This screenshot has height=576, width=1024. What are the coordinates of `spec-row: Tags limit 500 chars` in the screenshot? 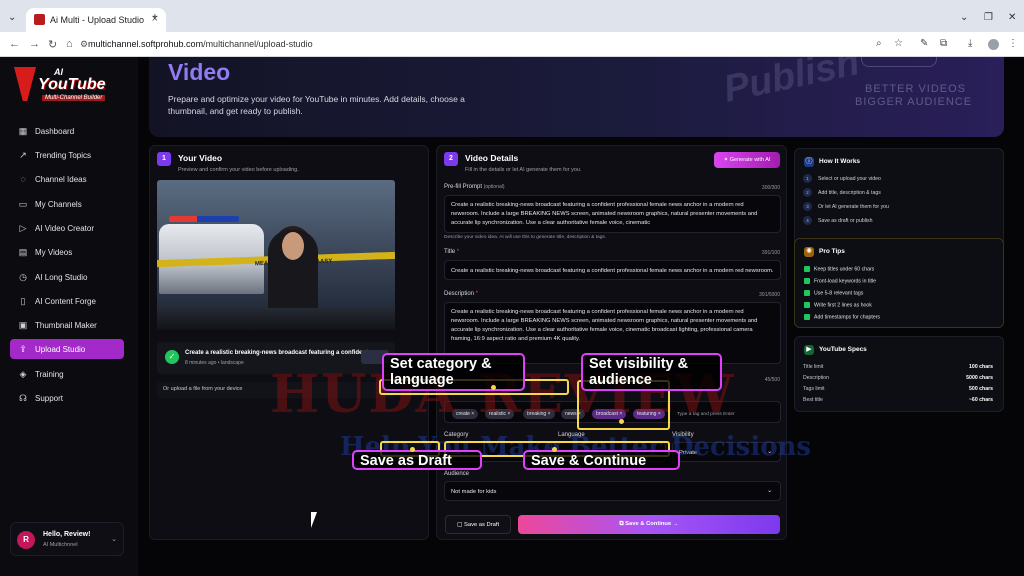 It's located at (898, 389).